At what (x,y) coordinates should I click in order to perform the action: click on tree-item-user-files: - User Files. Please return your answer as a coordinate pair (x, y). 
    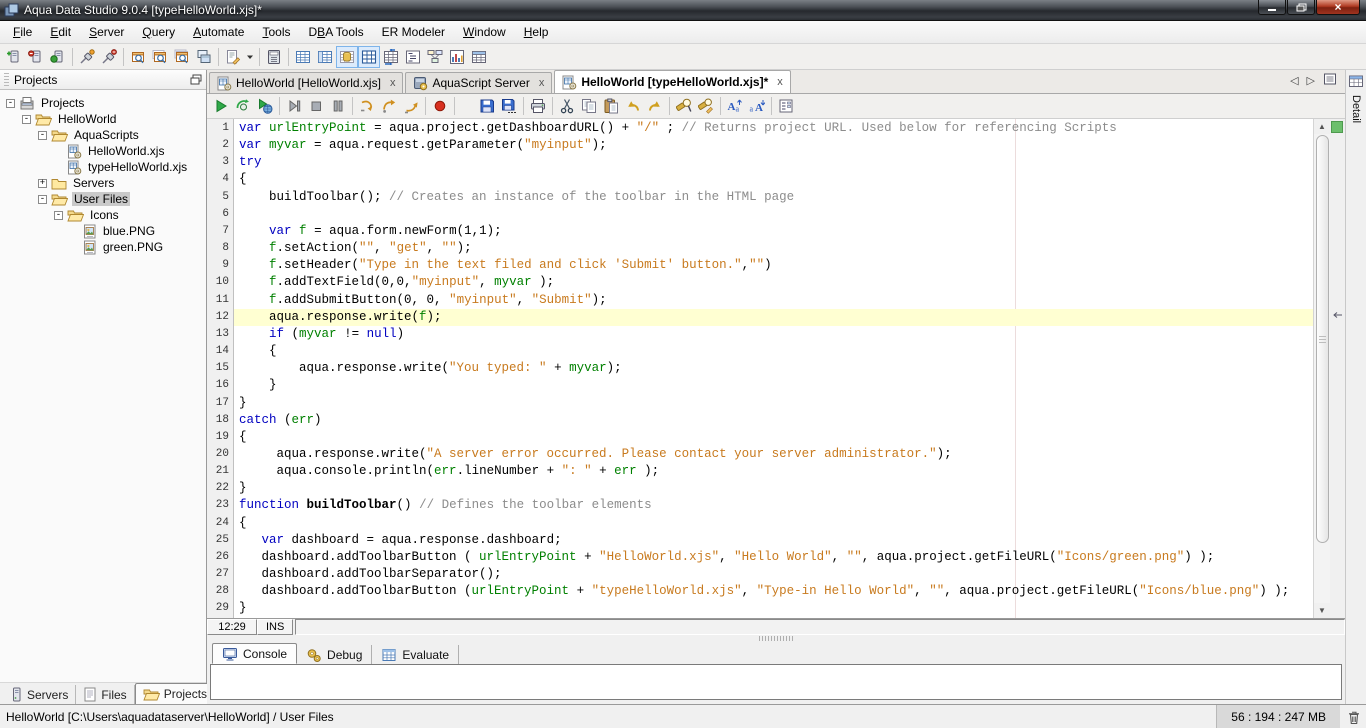
    Looking at the image, I should click on (103, 199).